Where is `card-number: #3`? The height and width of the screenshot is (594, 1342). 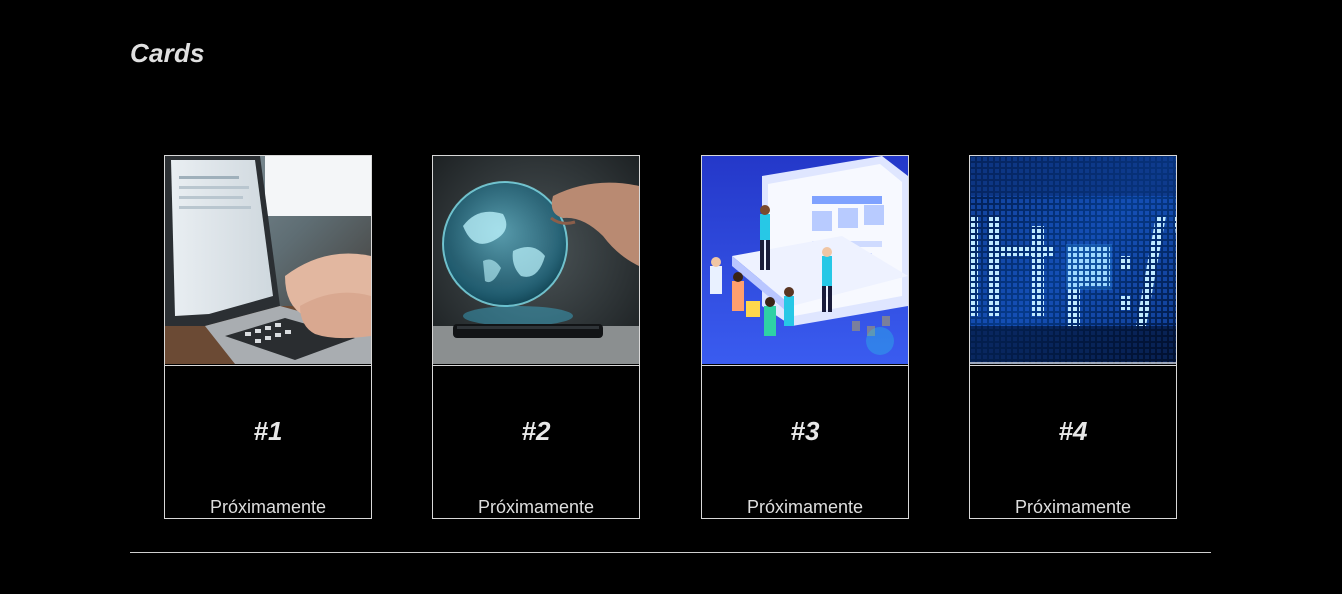
card-number: #3 is located at coordinates (805, 431).